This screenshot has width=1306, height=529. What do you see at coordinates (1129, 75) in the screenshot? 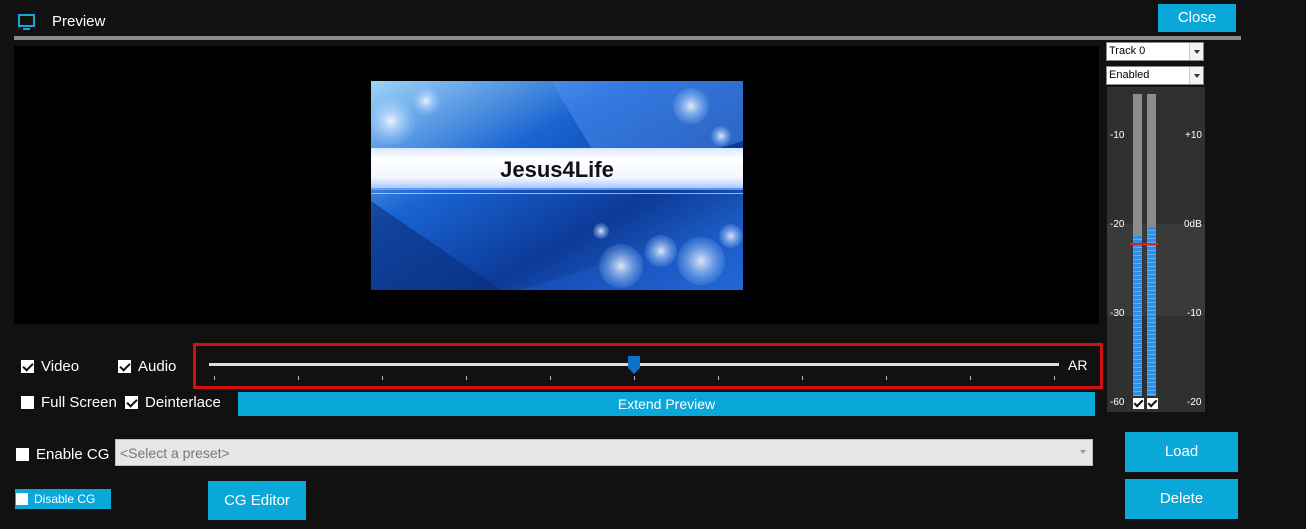
I see `audio-status-select-value: Enabled` at bounding box center [1129, 75].